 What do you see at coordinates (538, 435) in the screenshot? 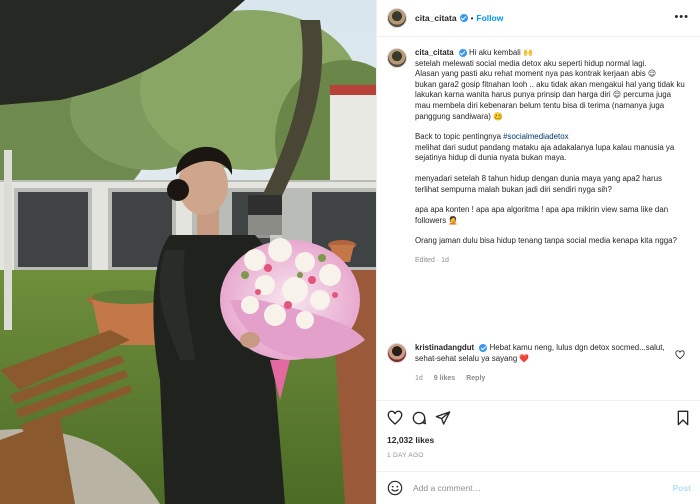
I see `post-actions-bar: 12,032 likes 1 DAY AGO` at bounding box center [538, 435].